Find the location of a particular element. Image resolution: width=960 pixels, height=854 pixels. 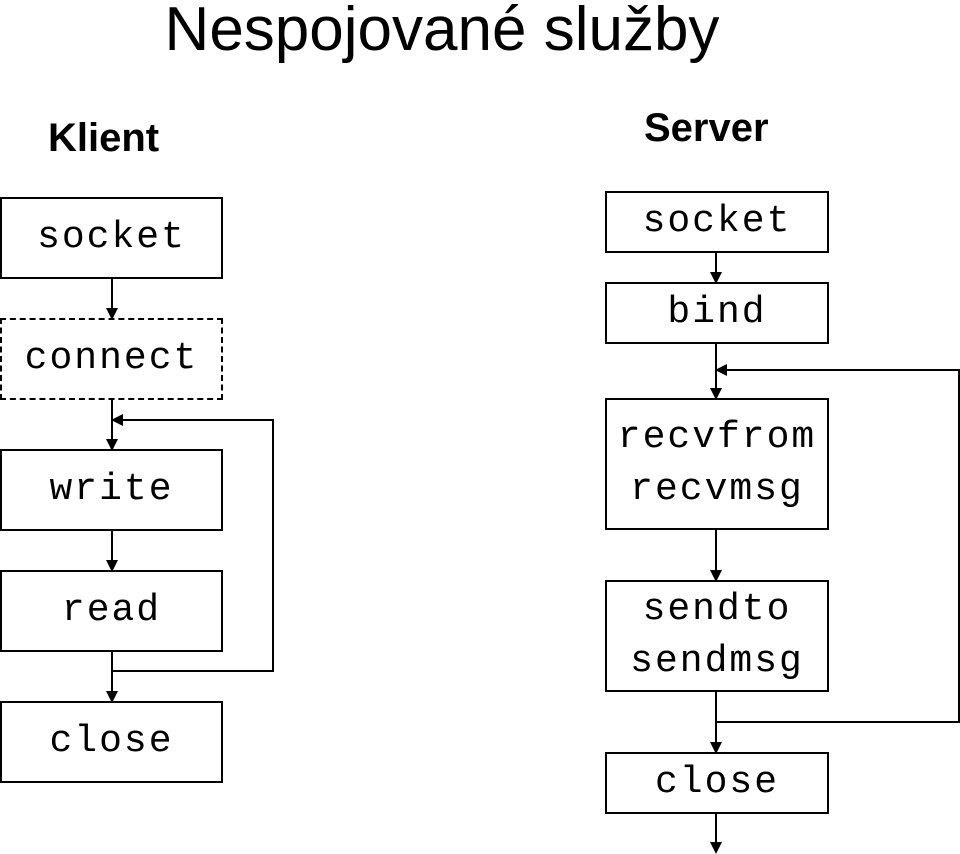

step-label: read is located at coordinates (111, 610).